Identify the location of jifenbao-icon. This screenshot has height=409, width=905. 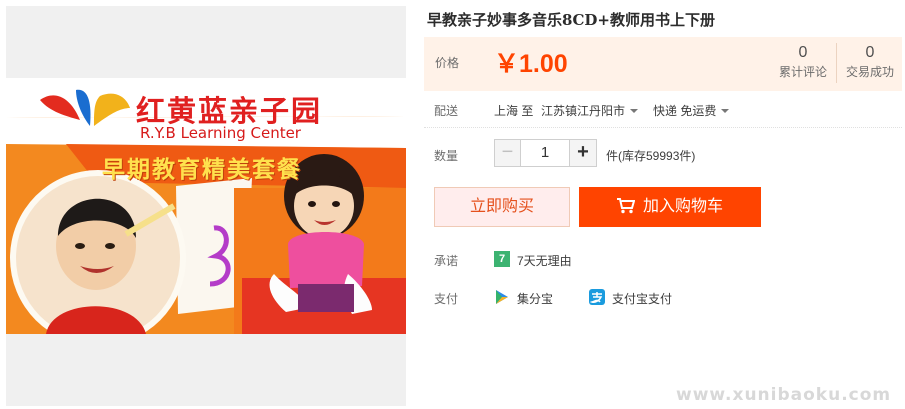
(502, 297).